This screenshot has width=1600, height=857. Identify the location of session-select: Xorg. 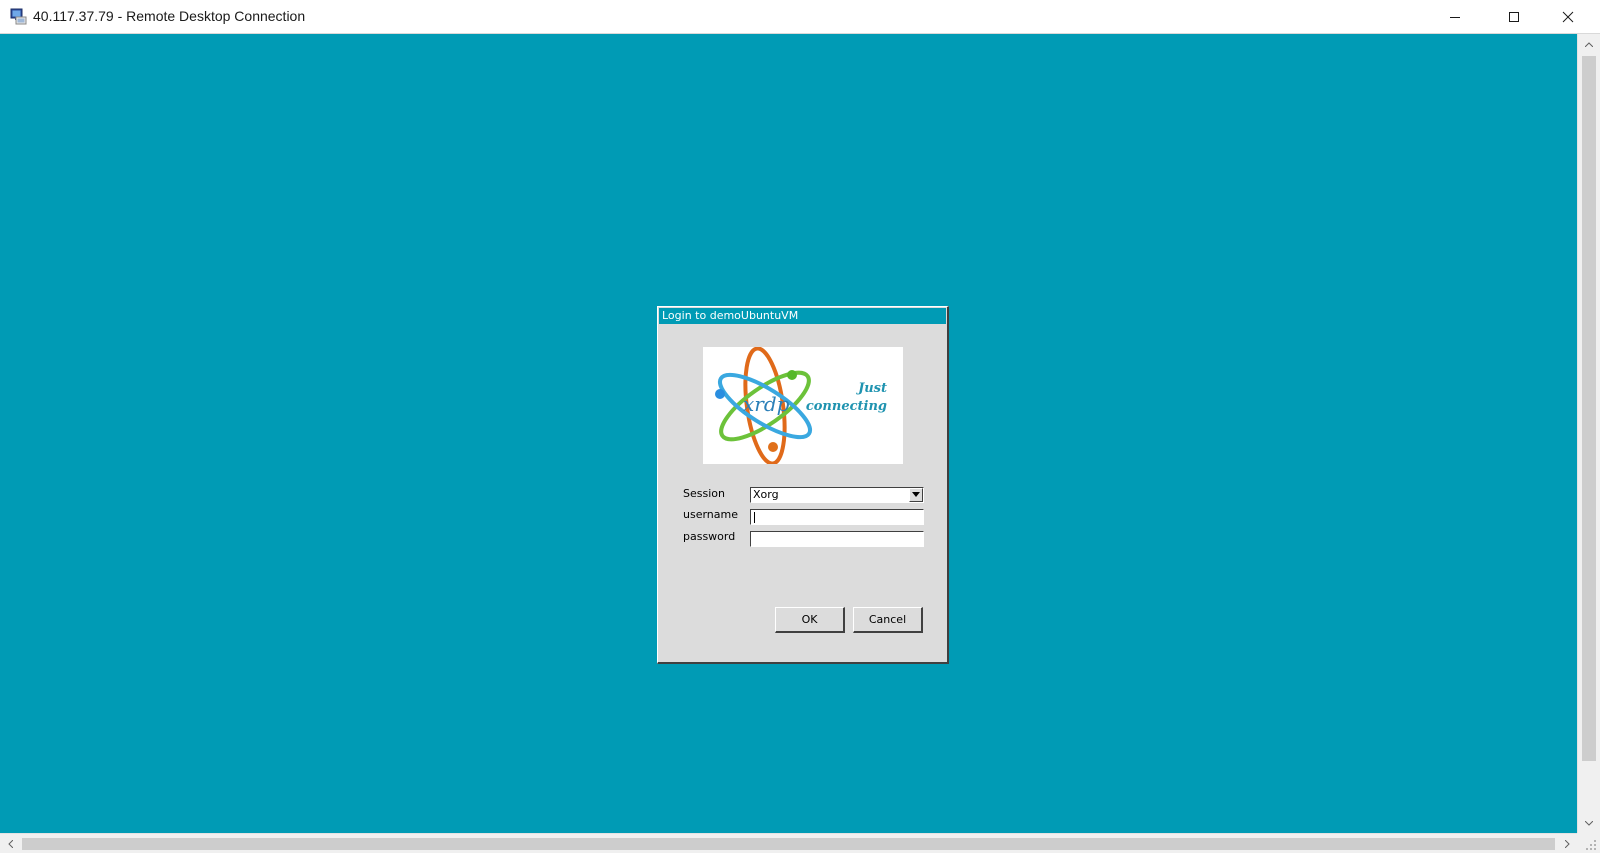
(837, 495).